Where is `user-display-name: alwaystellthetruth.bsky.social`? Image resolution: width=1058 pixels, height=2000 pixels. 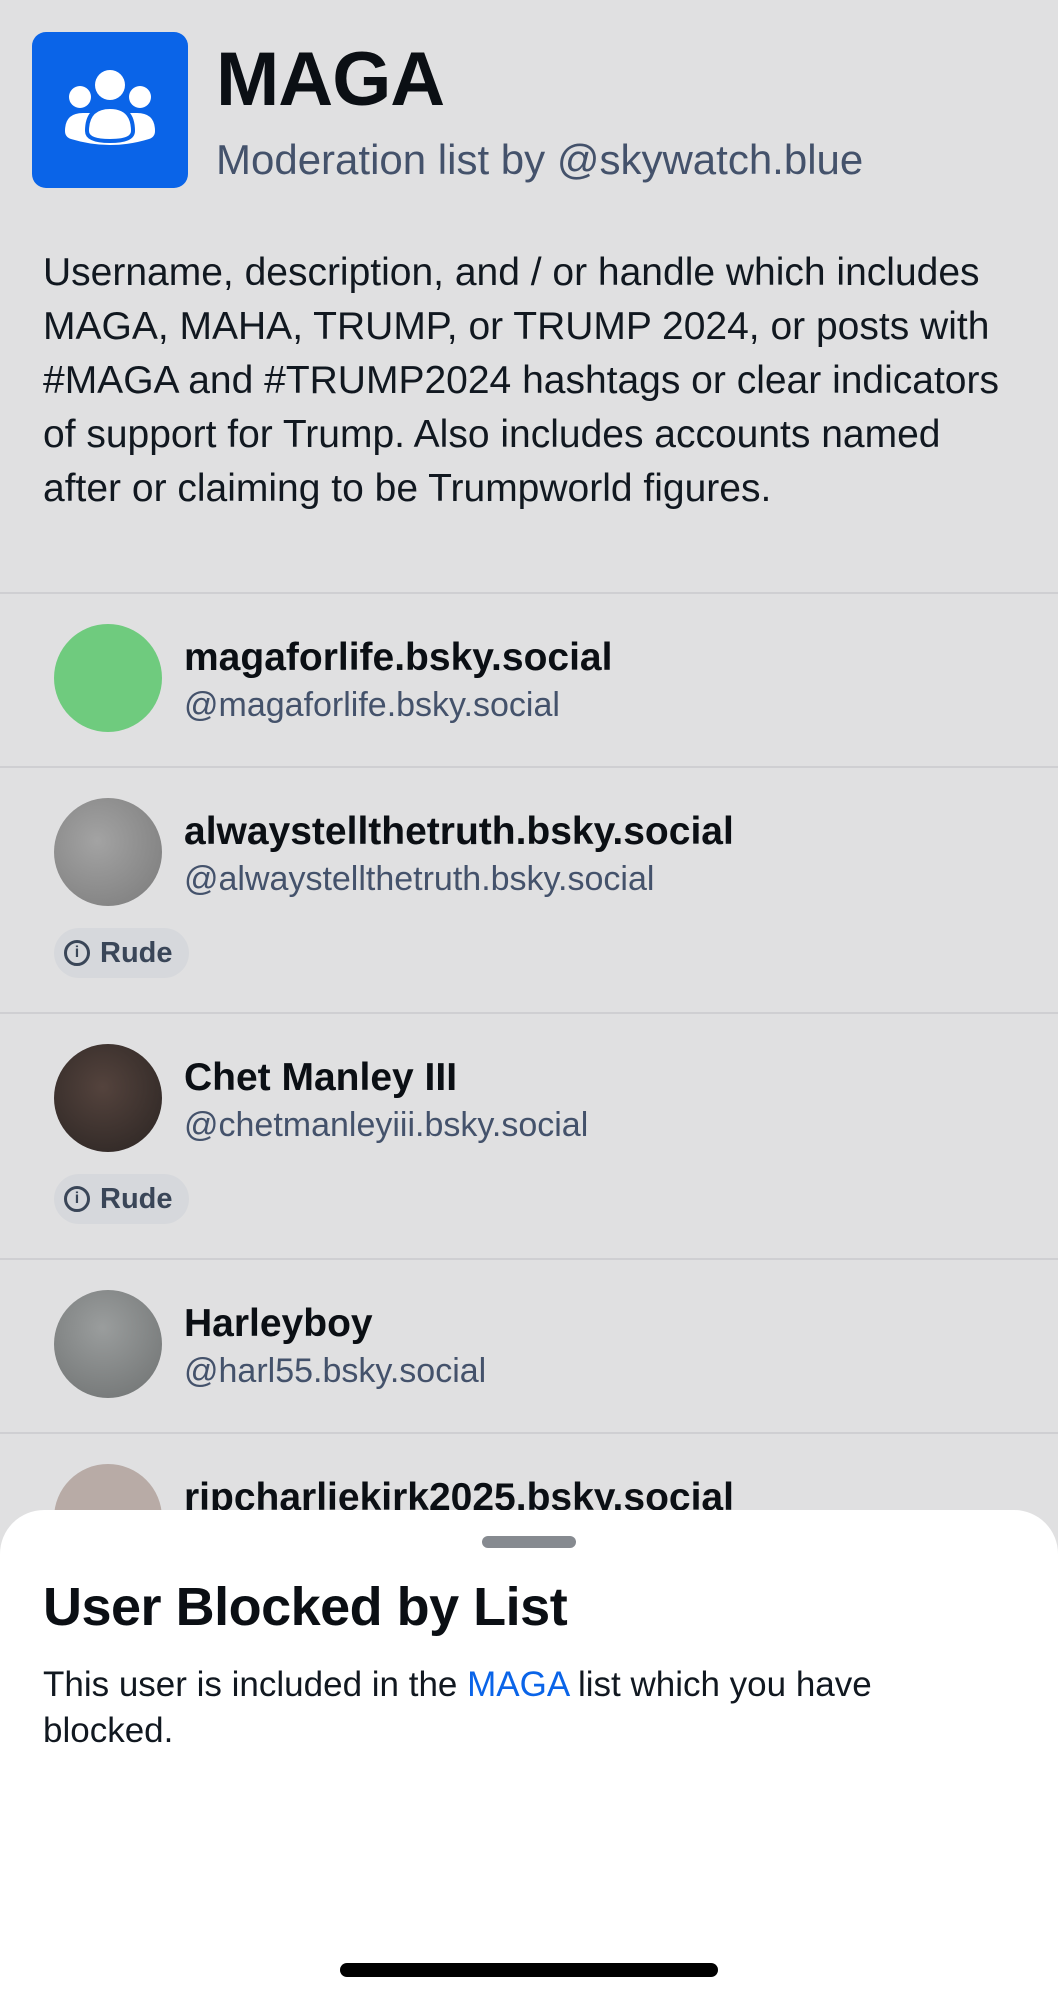
user-display-name: alwaystellthetruth.bsky.social is located at coordinates (459, 831).